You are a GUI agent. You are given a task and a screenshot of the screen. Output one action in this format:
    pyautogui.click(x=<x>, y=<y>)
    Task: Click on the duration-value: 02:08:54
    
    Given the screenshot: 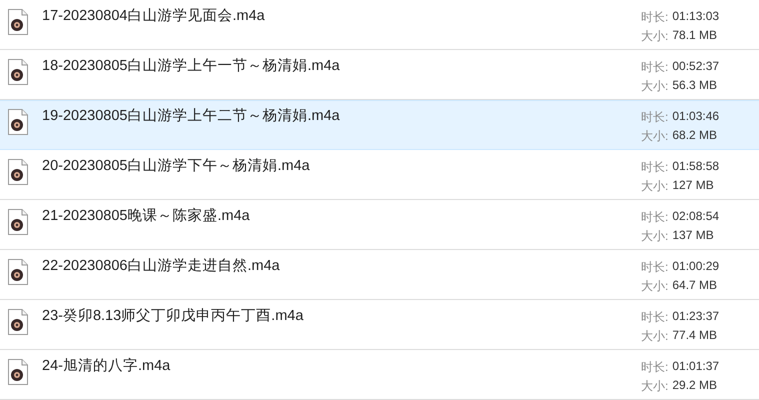 What is the action you would take?
    pyautogui.click(x=696, y=217)
    